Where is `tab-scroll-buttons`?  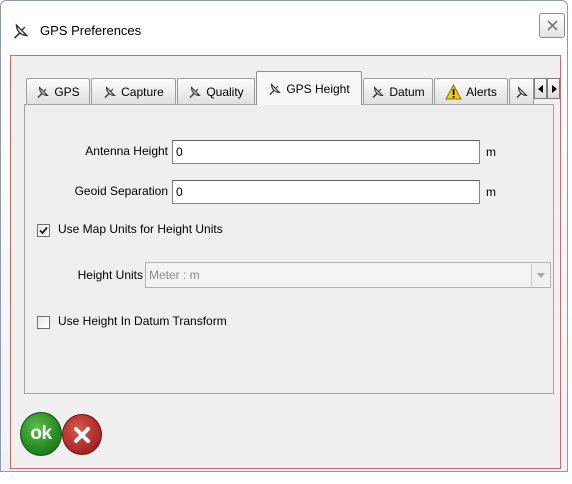
tab-scroll-buttons is located at coordinates (547, 88).